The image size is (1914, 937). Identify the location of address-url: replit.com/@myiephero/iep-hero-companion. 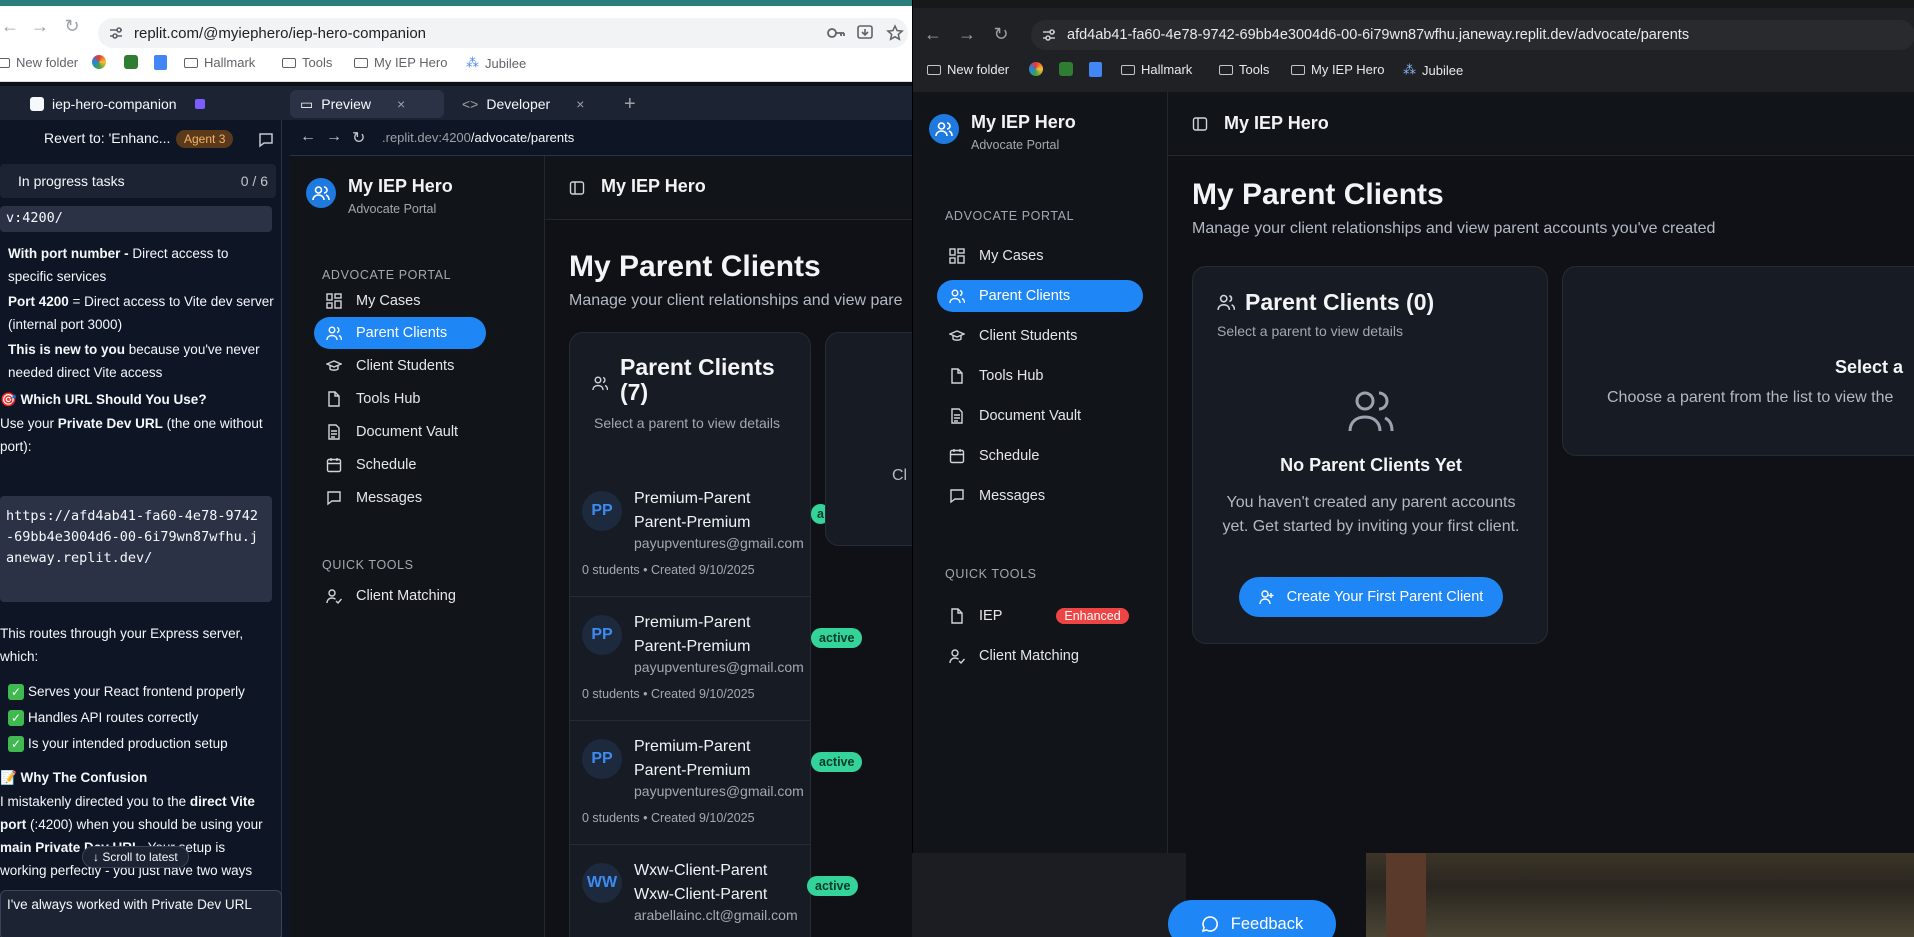
(280, 33).